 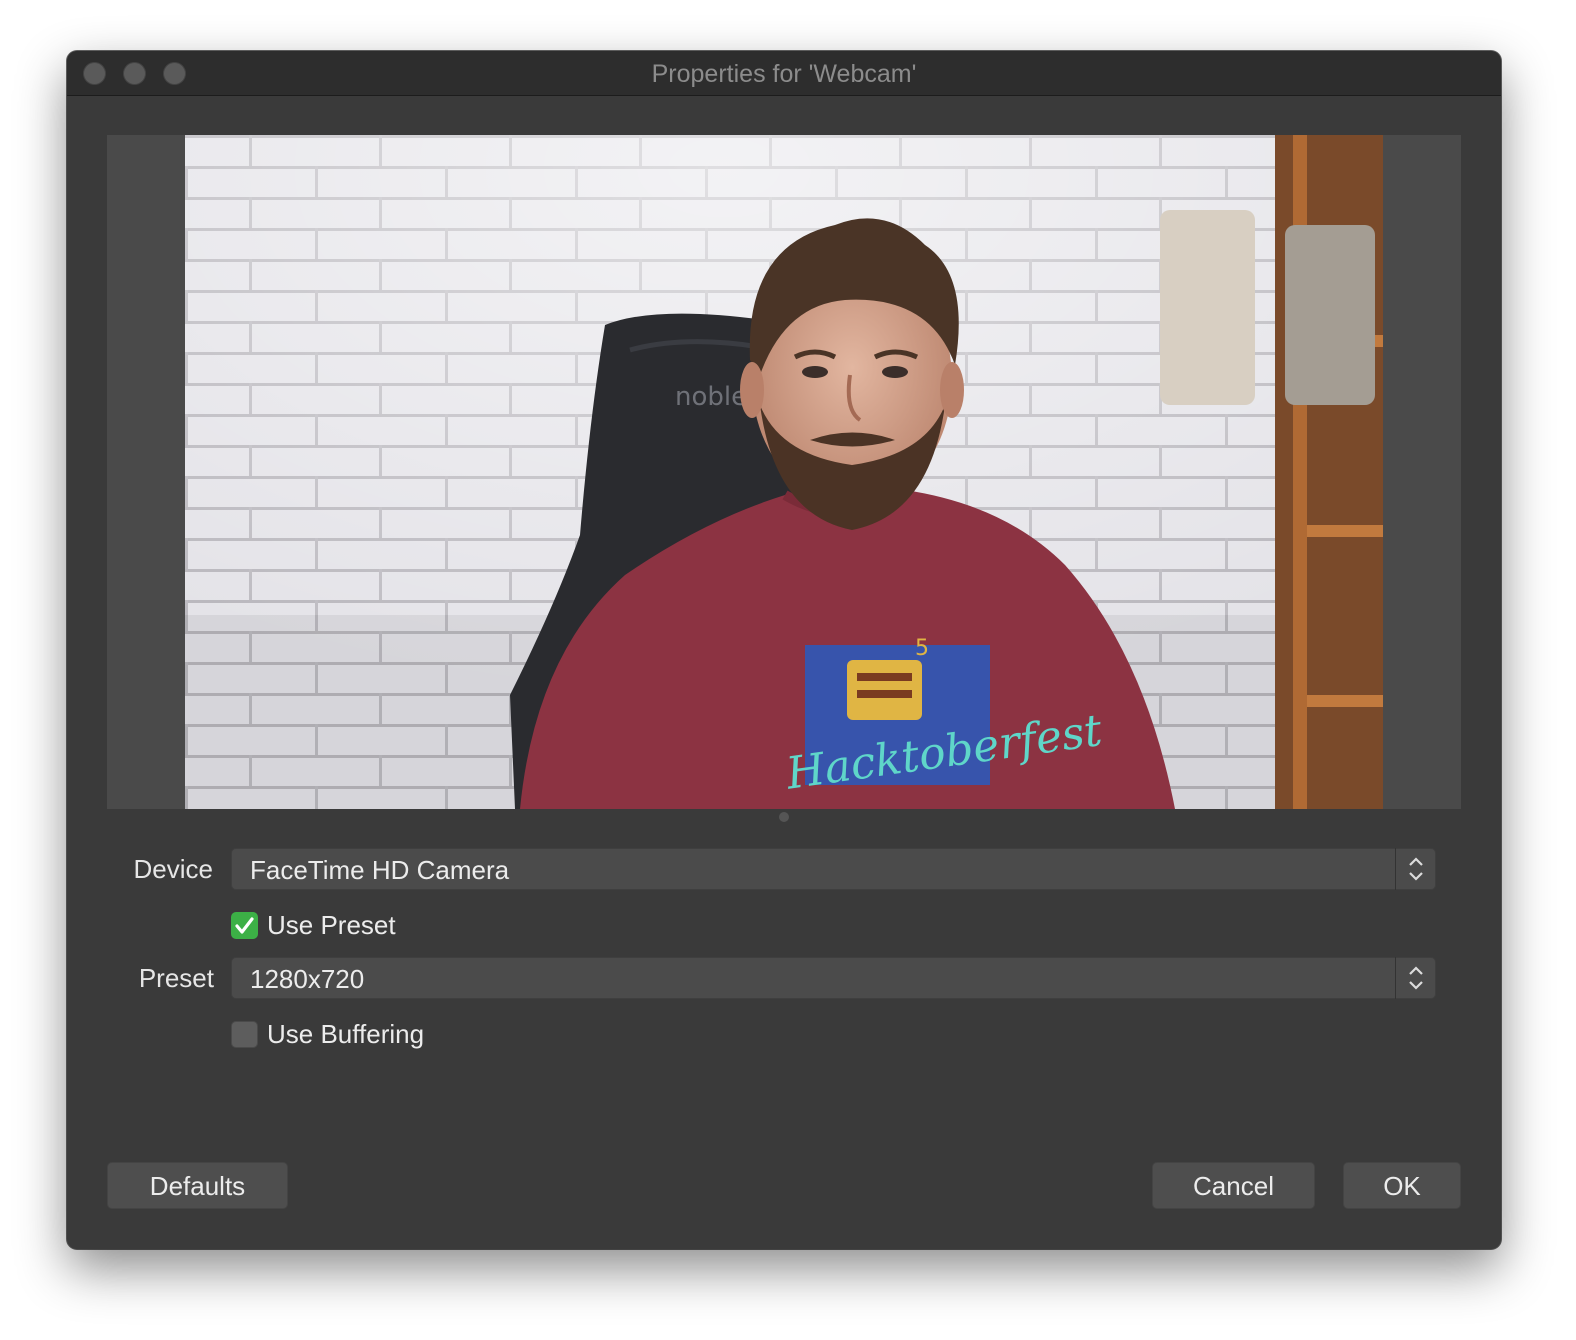 I want to click on use-preset-label: Use Preset, so click(x=331, y=925).